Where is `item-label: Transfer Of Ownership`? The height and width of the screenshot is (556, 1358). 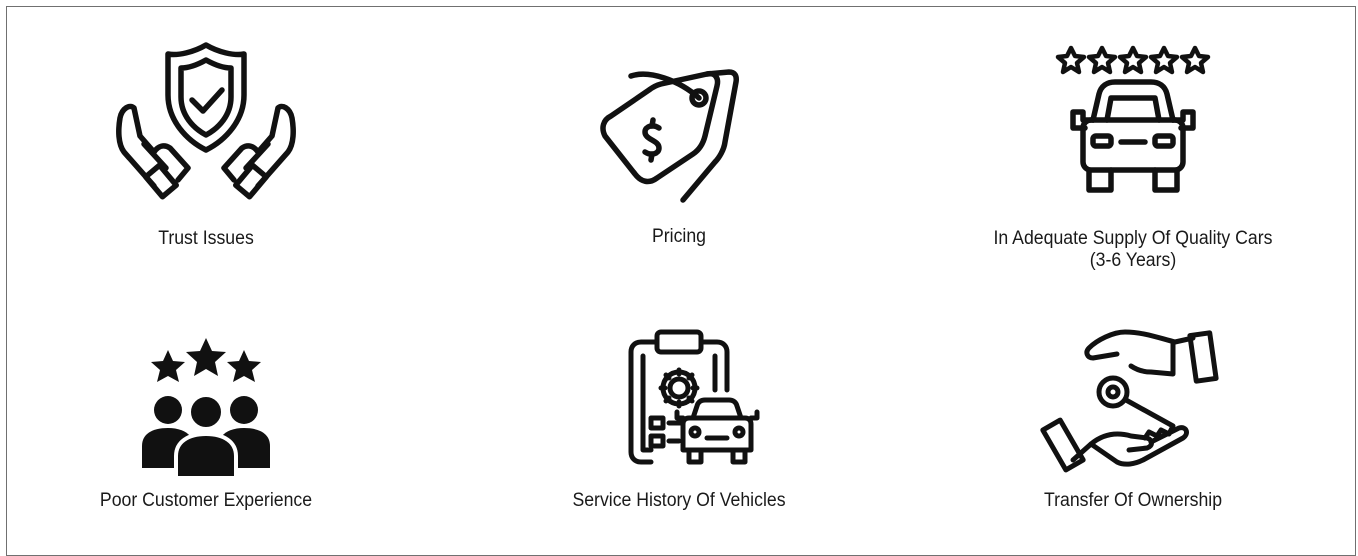
item-label: Transfer Of Ownership is located at coordinates (1133, 500).